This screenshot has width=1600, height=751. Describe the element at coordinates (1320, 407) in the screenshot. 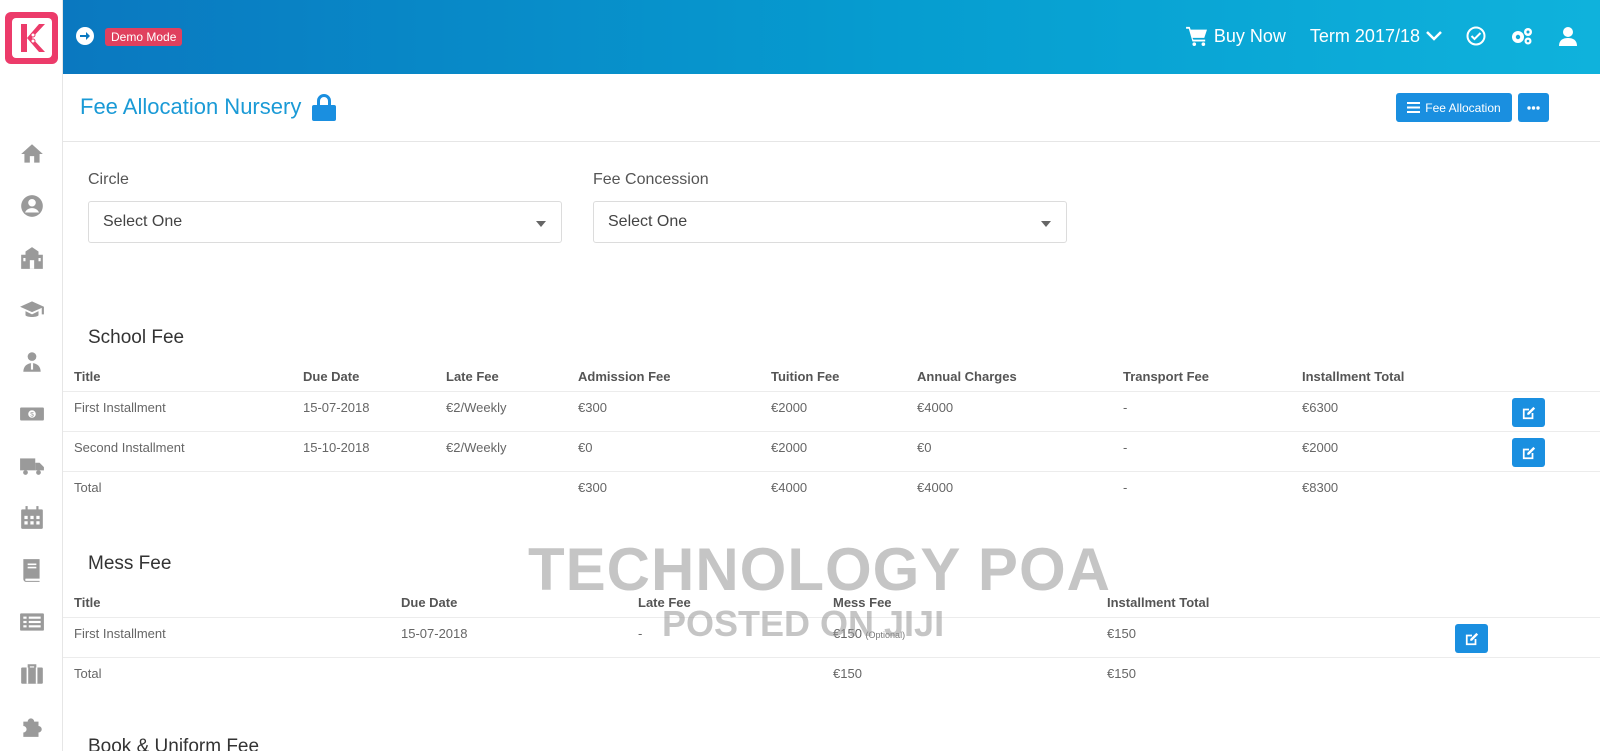

I see `cell: €6300` at that location.